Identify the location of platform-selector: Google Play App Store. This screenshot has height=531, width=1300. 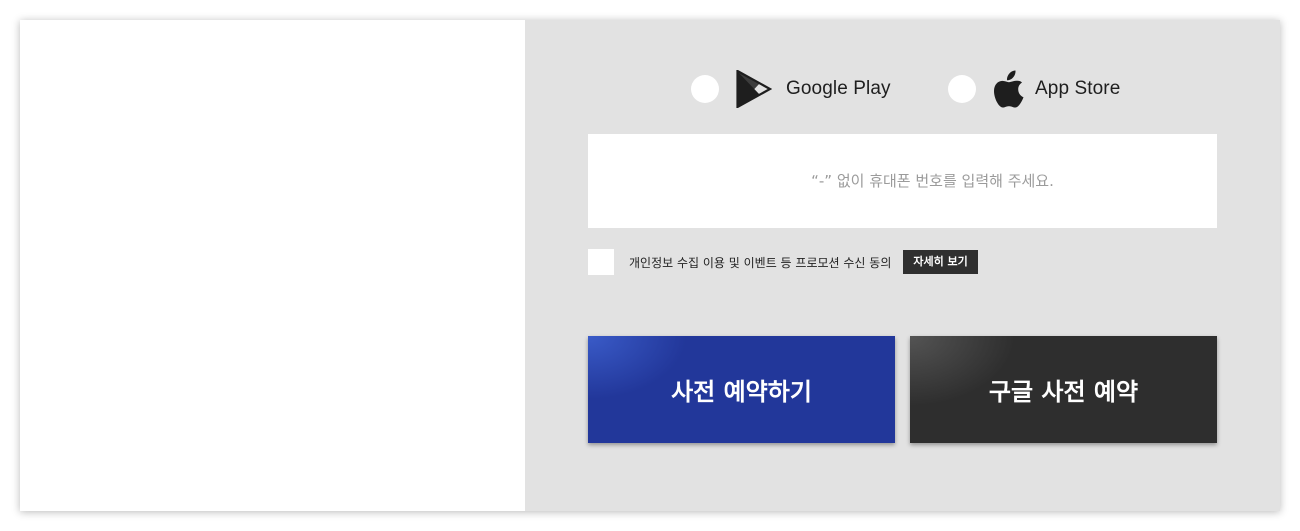
(902, 89).